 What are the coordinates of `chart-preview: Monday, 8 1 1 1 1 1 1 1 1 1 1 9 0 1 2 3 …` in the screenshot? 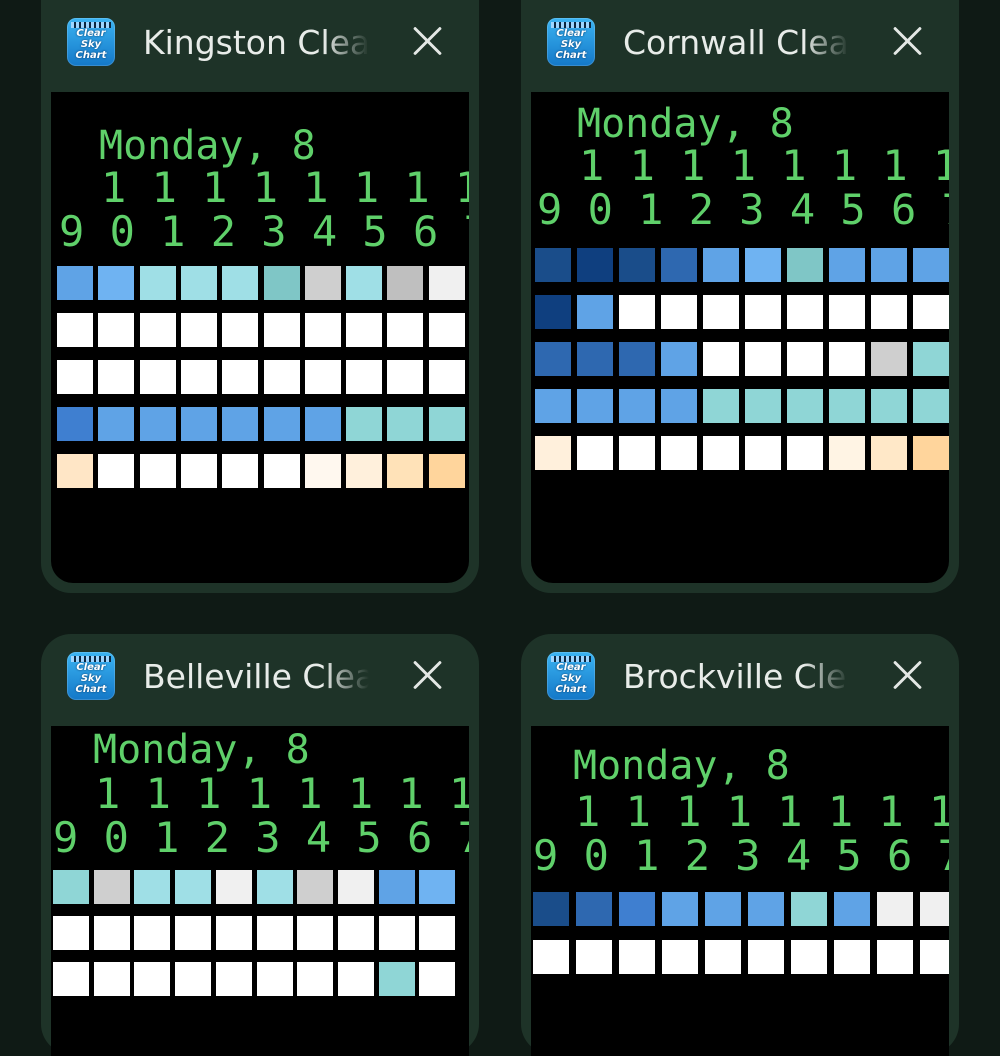 It's located at (260, 891).